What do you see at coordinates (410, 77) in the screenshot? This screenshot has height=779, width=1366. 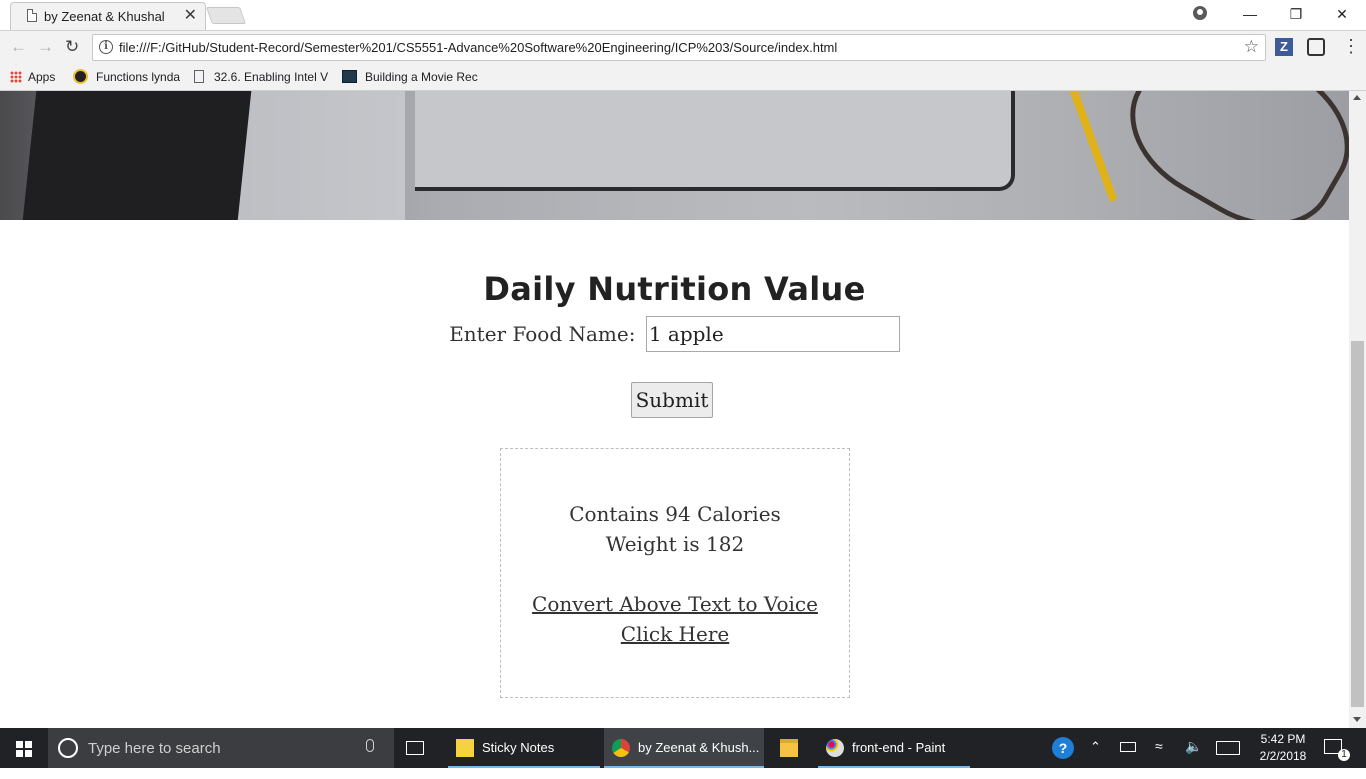 I see `bookmark-movie-rec: Building a Movie Rec` at bounding box center [410, 77].